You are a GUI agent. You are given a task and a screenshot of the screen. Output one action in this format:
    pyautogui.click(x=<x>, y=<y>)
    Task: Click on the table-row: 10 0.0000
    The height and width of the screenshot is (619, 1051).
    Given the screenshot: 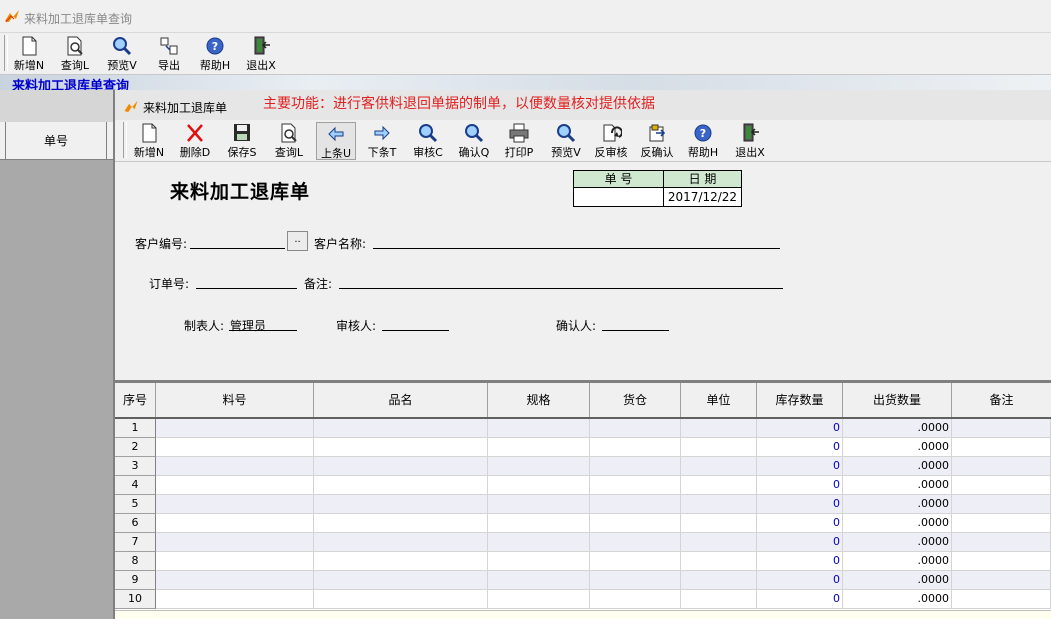 What is the action you would take?
    pyautogui.click(x=583, y=599)
    